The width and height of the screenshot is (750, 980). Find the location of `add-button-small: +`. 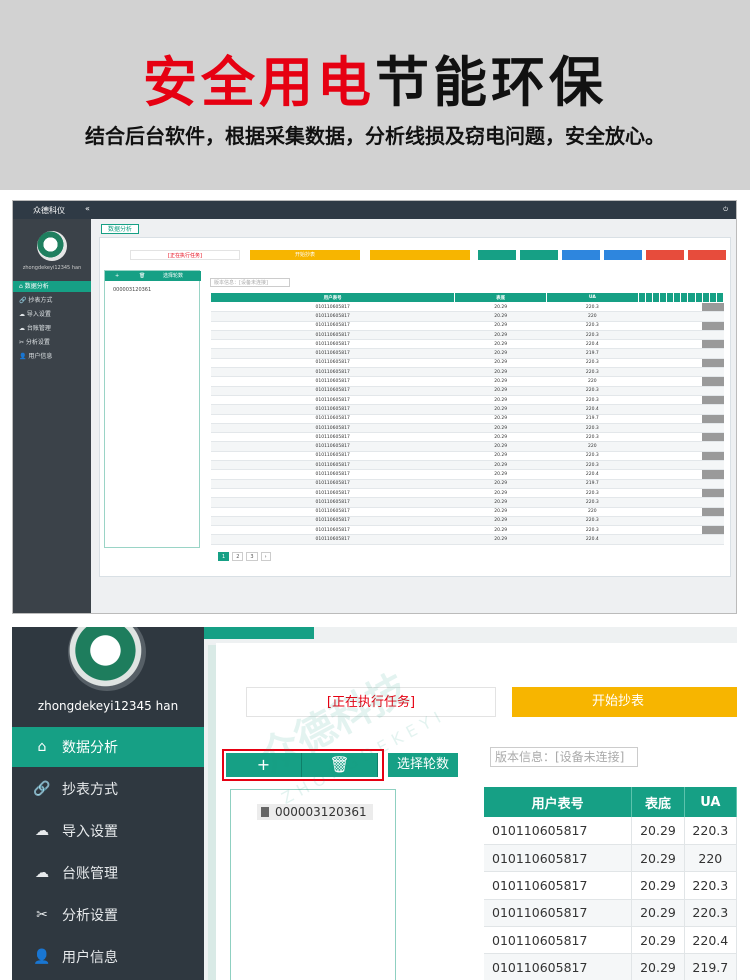

add-button-small: + is located at coordinates (117, 276).